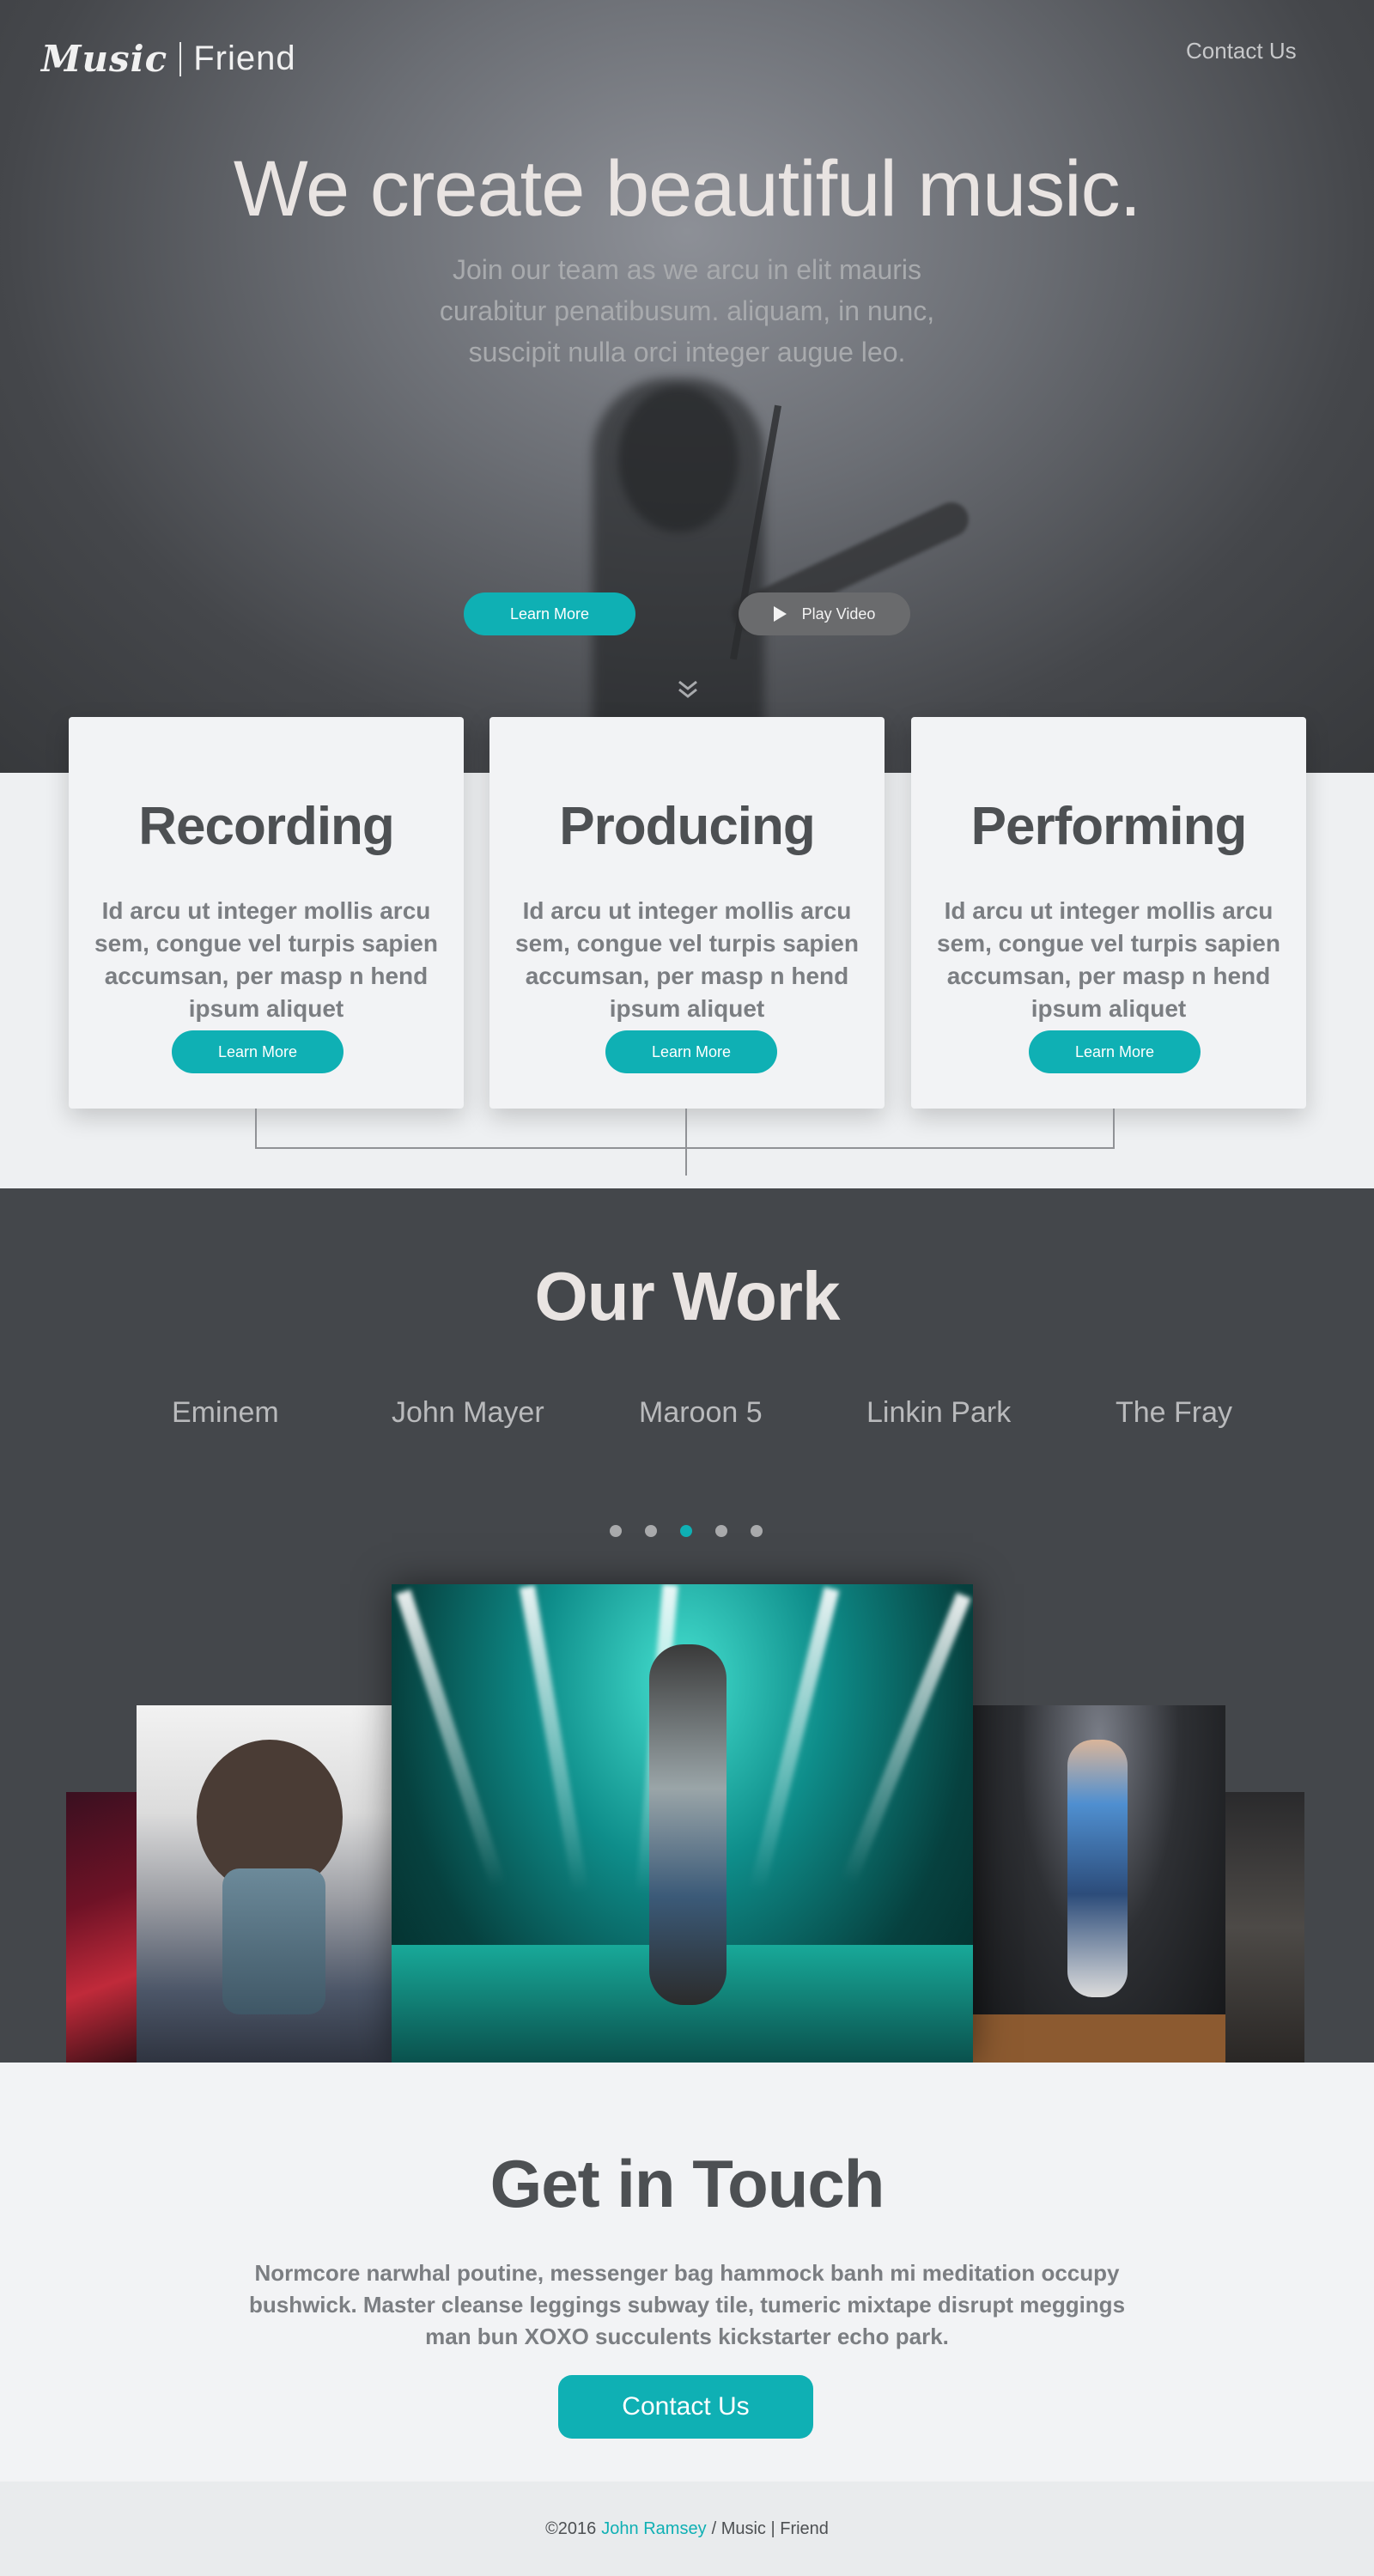  What do you see at coordinates (780, 614) in the screenshot?
I see `play-icon` at bounding box center [780, 614].